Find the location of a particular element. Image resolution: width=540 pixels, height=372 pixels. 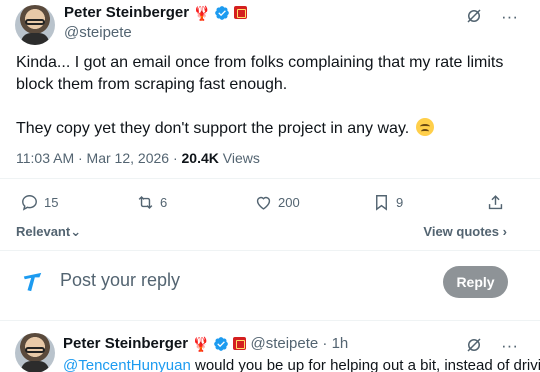

share-icon is located at coordinates (495, 202).